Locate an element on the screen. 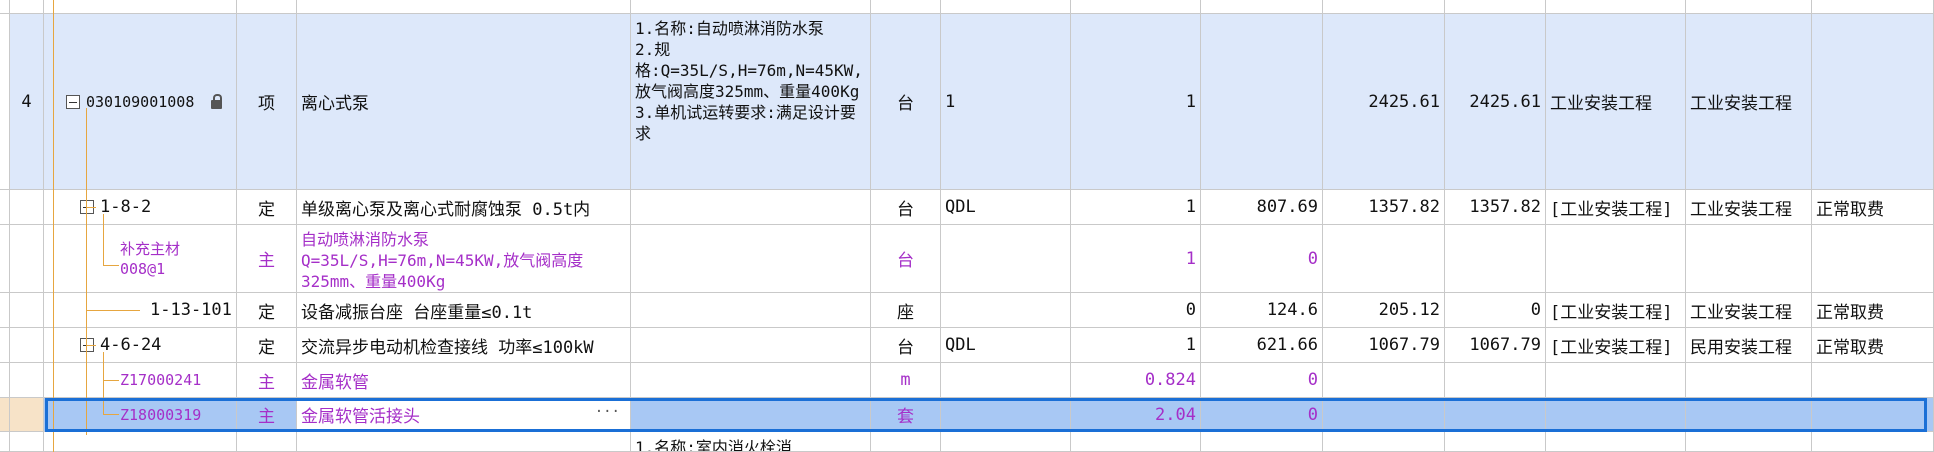 This screenshot has width=1934, height=452. item-name: 离心式泵 is located at coordinates (464, 101).